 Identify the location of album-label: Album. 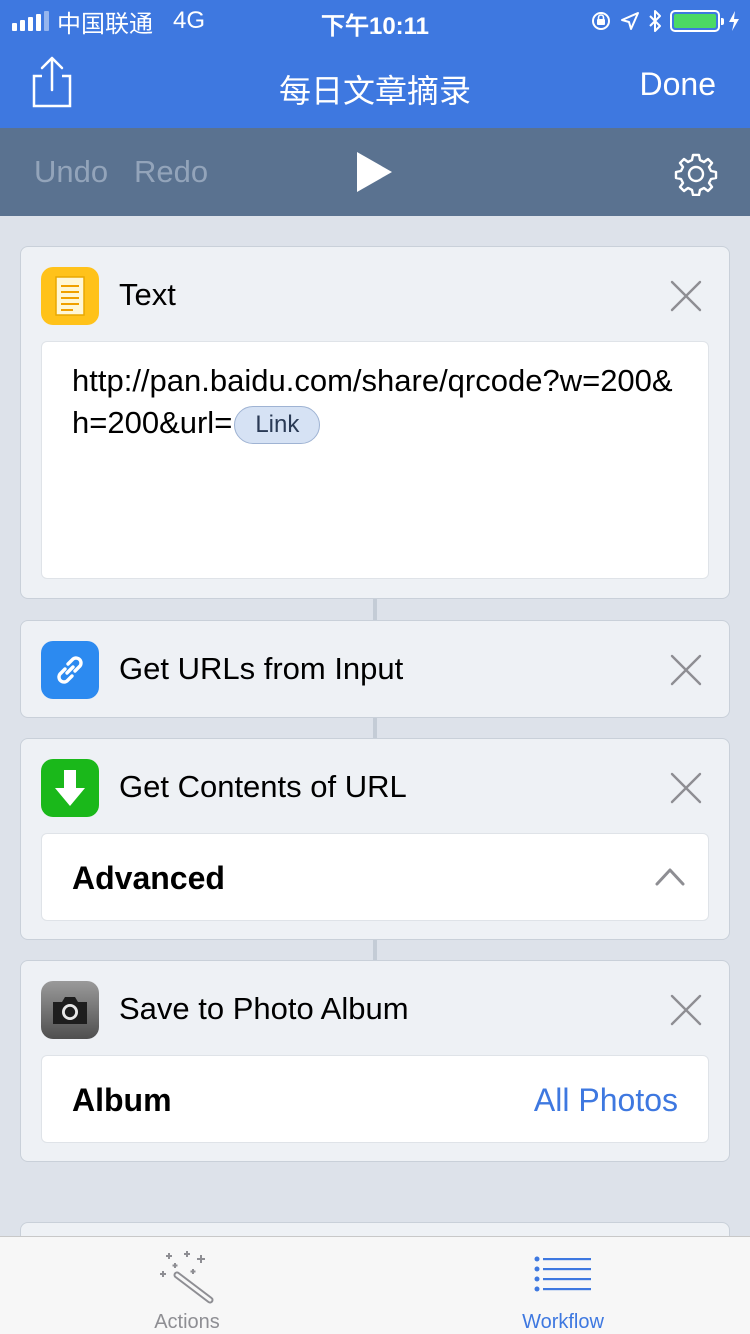
(122, 1100).